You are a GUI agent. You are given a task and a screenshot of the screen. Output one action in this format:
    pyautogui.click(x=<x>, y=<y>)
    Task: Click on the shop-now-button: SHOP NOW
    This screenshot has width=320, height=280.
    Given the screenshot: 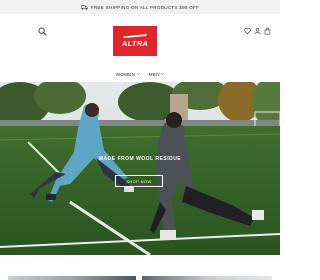 What is the action you would take?
    pyautogui.click(x=139, y=181)
    